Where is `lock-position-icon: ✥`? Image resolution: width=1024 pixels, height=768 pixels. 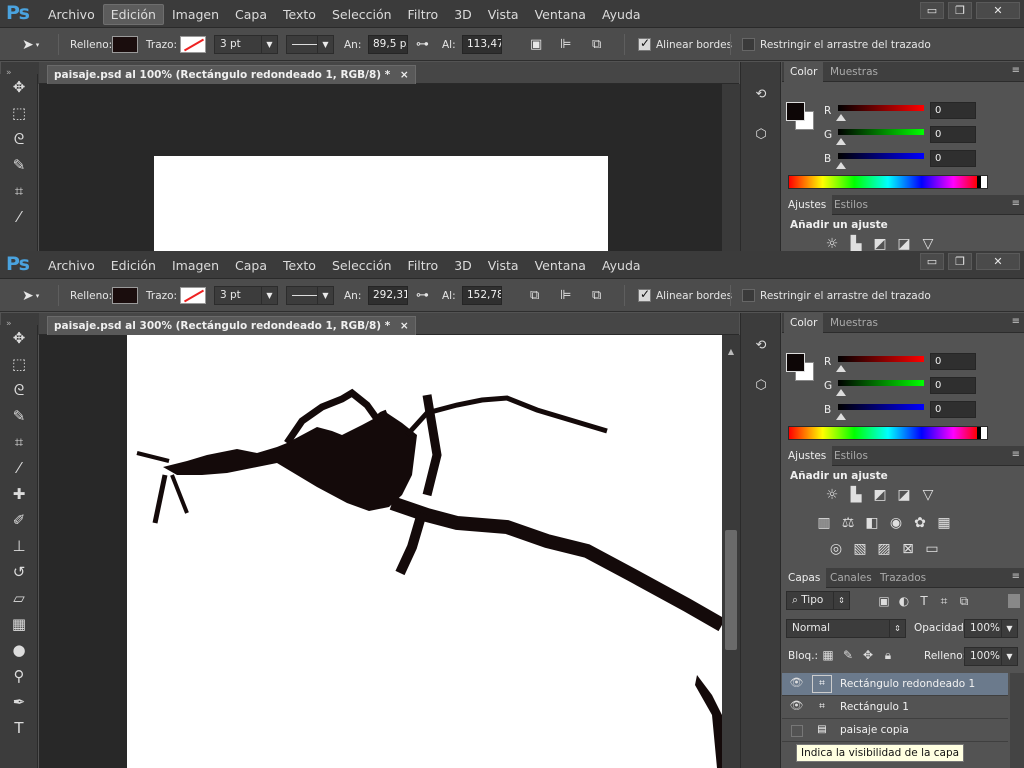 lock-position-icon: ✥ is located at coordinates (868, 655).